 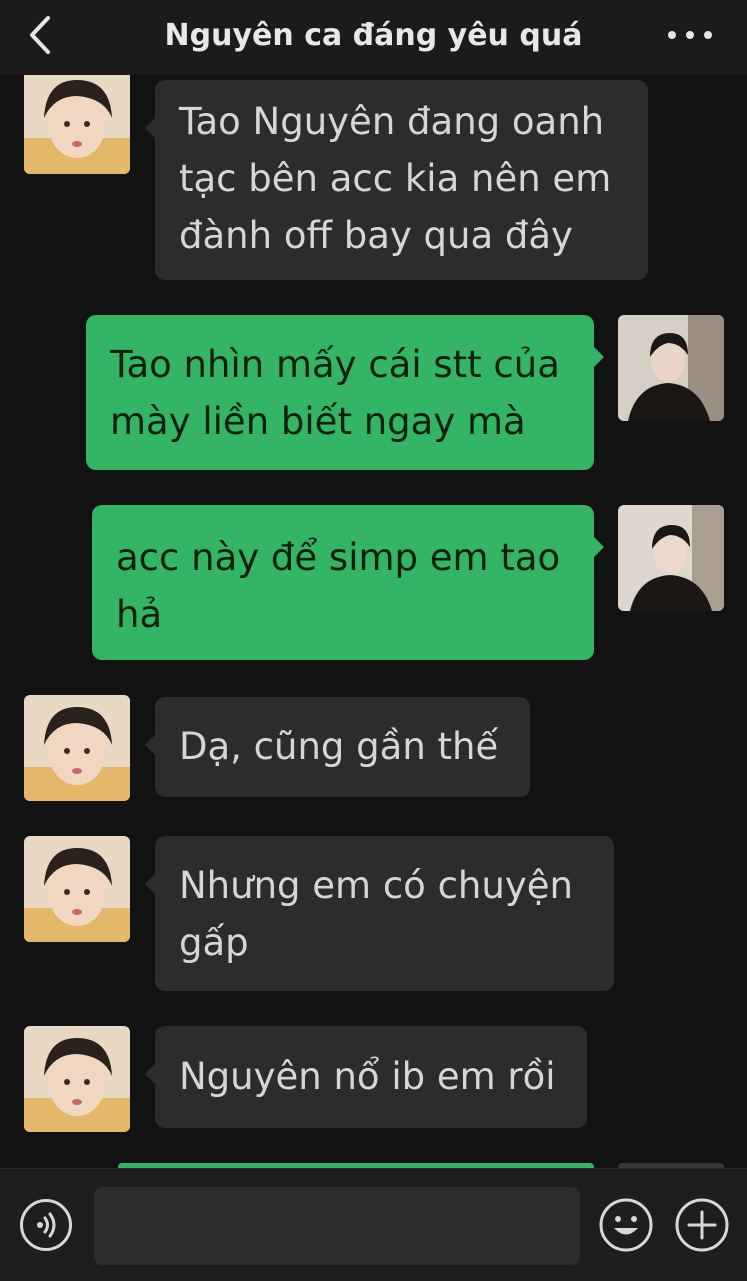 I want to click on chevron-left-icon, so click(x=40, y=35).